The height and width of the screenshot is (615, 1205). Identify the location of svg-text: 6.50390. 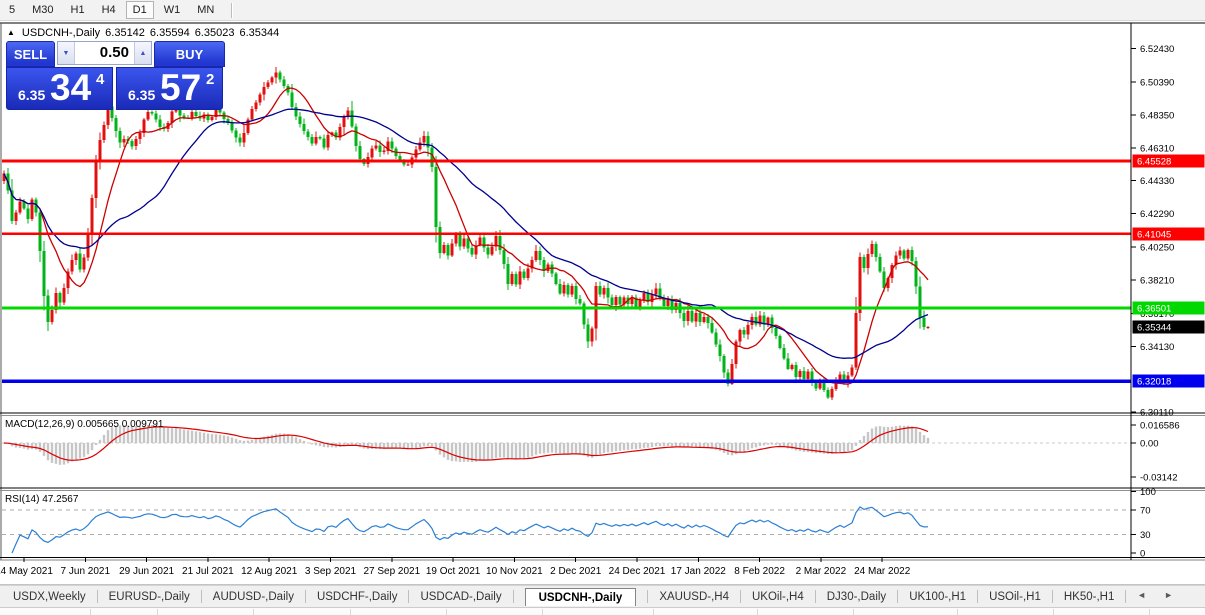
(1157, 82).